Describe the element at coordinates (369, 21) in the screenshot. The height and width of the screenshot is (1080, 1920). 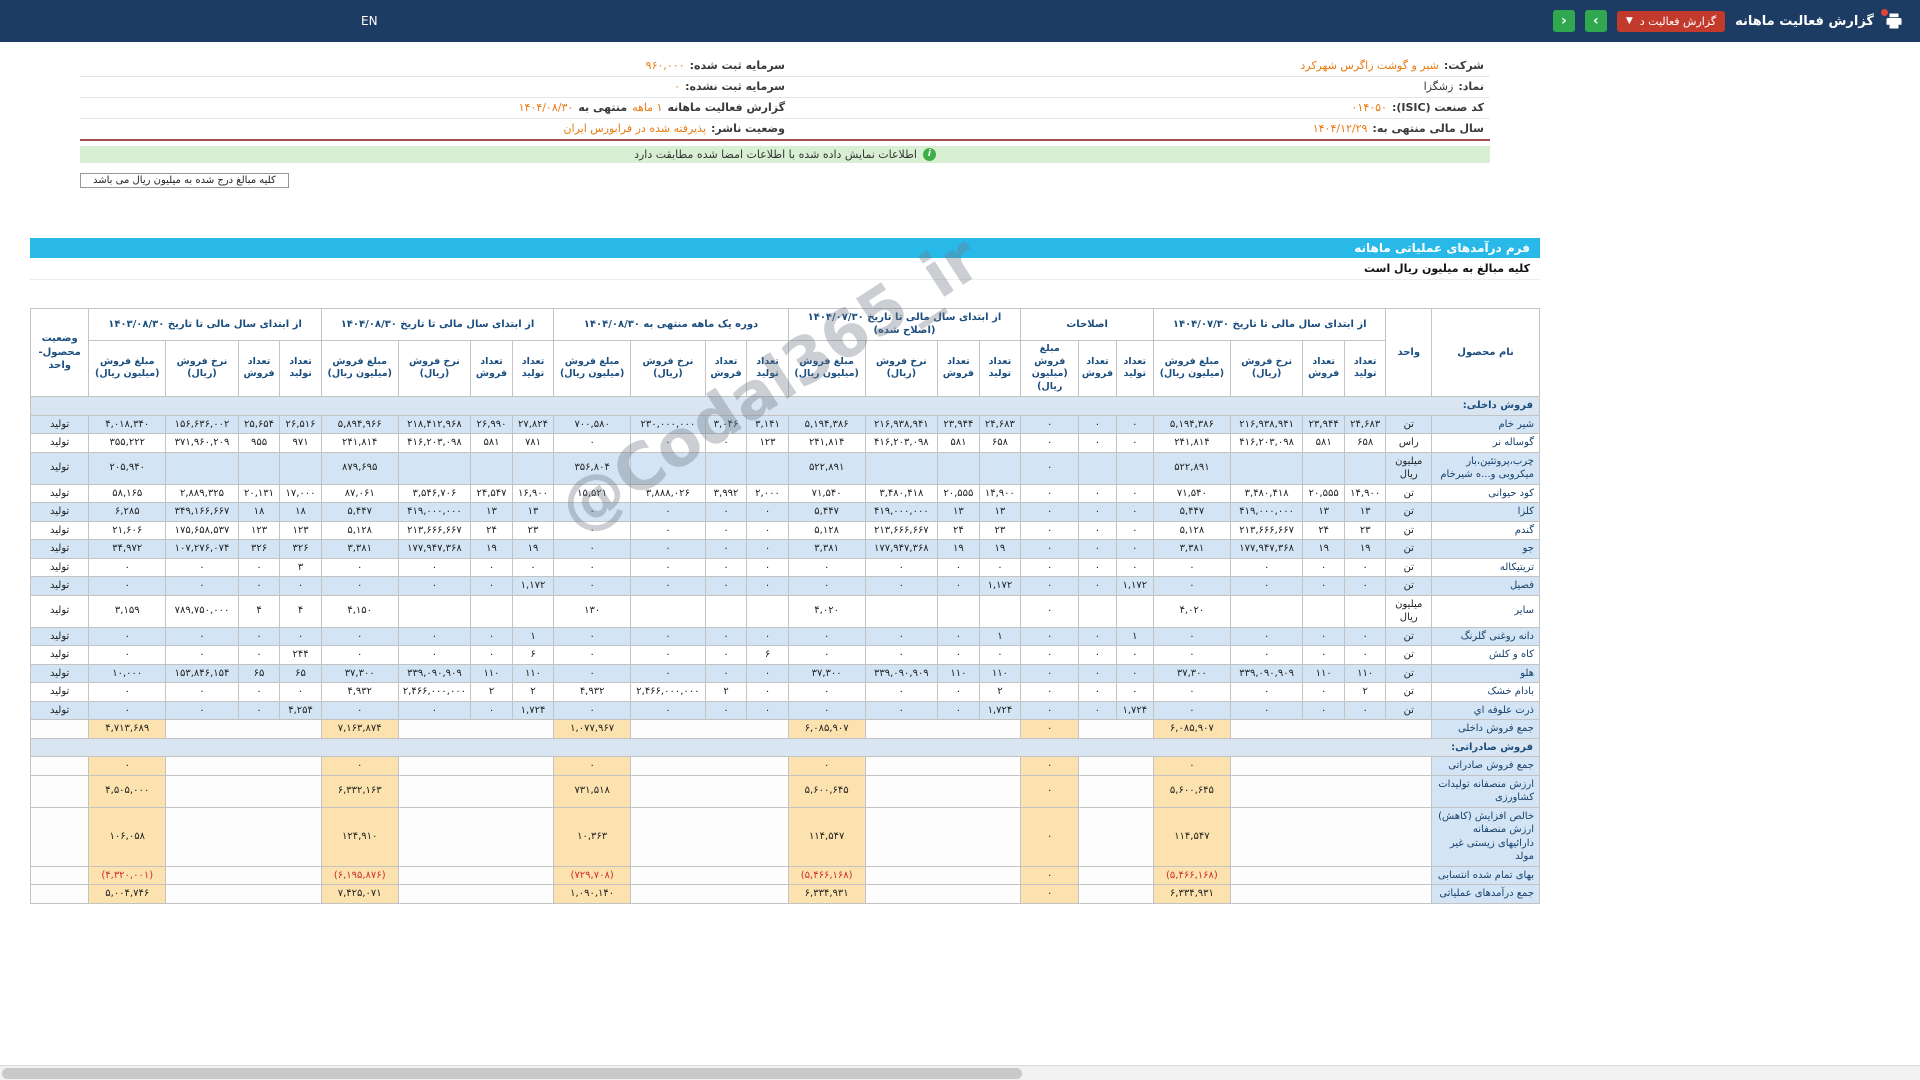
I see `language-toggle-en: EN` at that location.